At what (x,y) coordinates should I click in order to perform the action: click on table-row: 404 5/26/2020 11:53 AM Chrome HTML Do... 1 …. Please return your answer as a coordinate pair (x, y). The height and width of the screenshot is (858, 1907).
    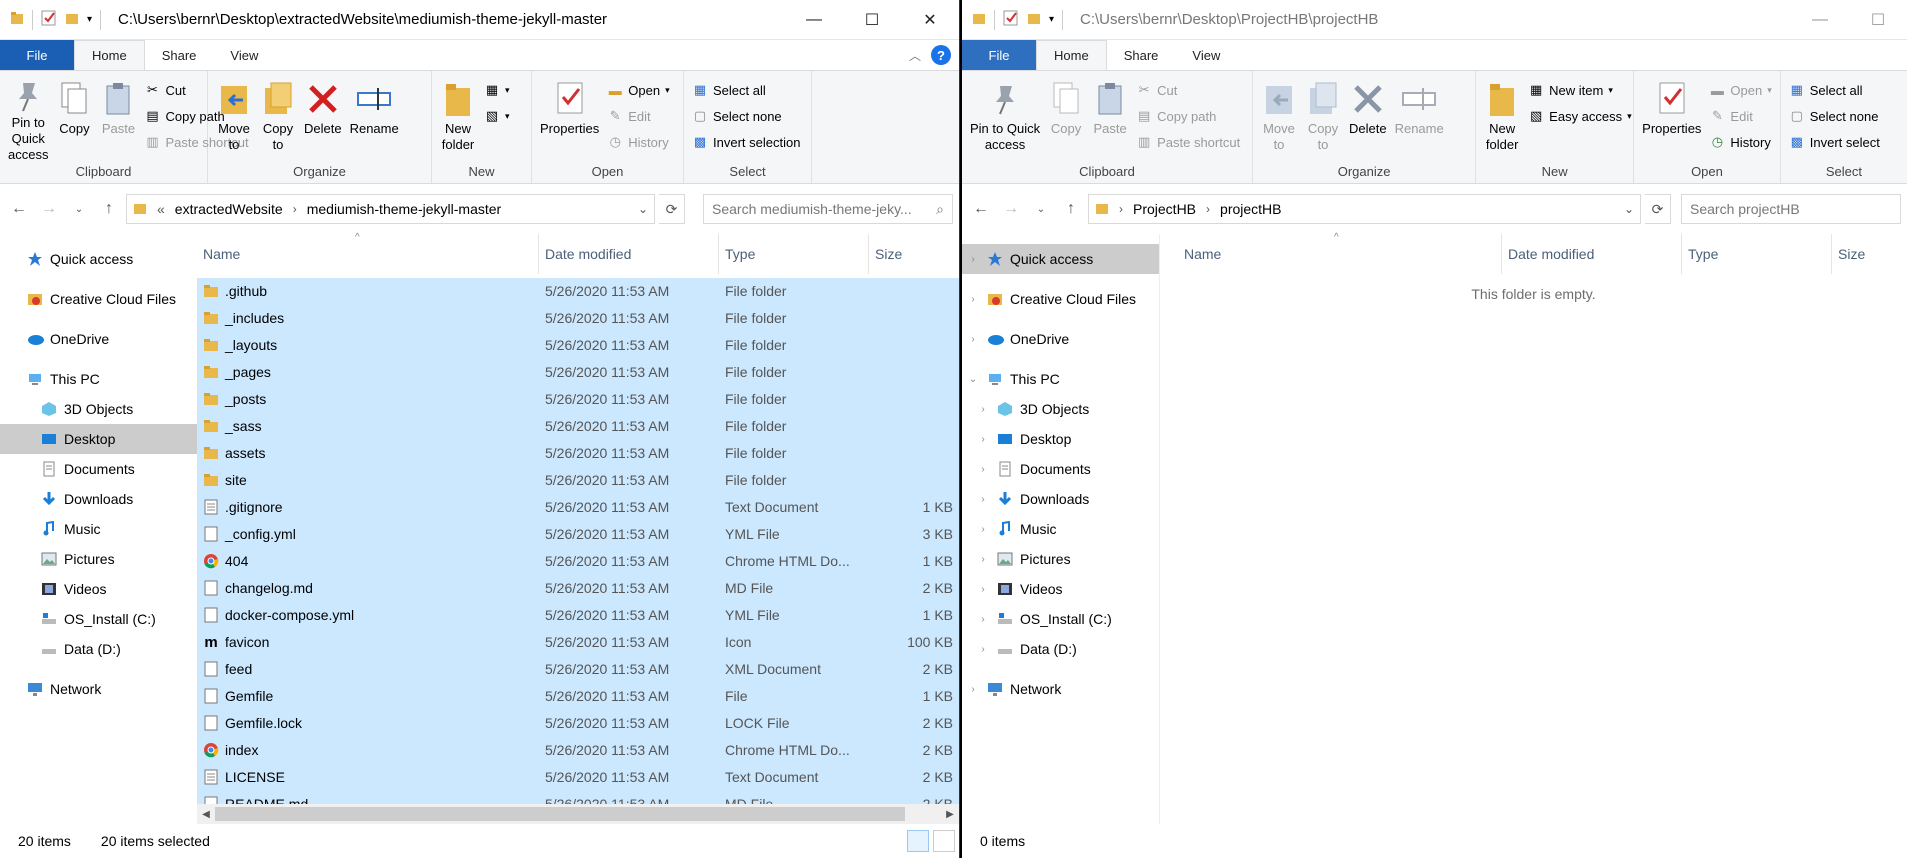
    Looking at the image, I should click on (578, 561).